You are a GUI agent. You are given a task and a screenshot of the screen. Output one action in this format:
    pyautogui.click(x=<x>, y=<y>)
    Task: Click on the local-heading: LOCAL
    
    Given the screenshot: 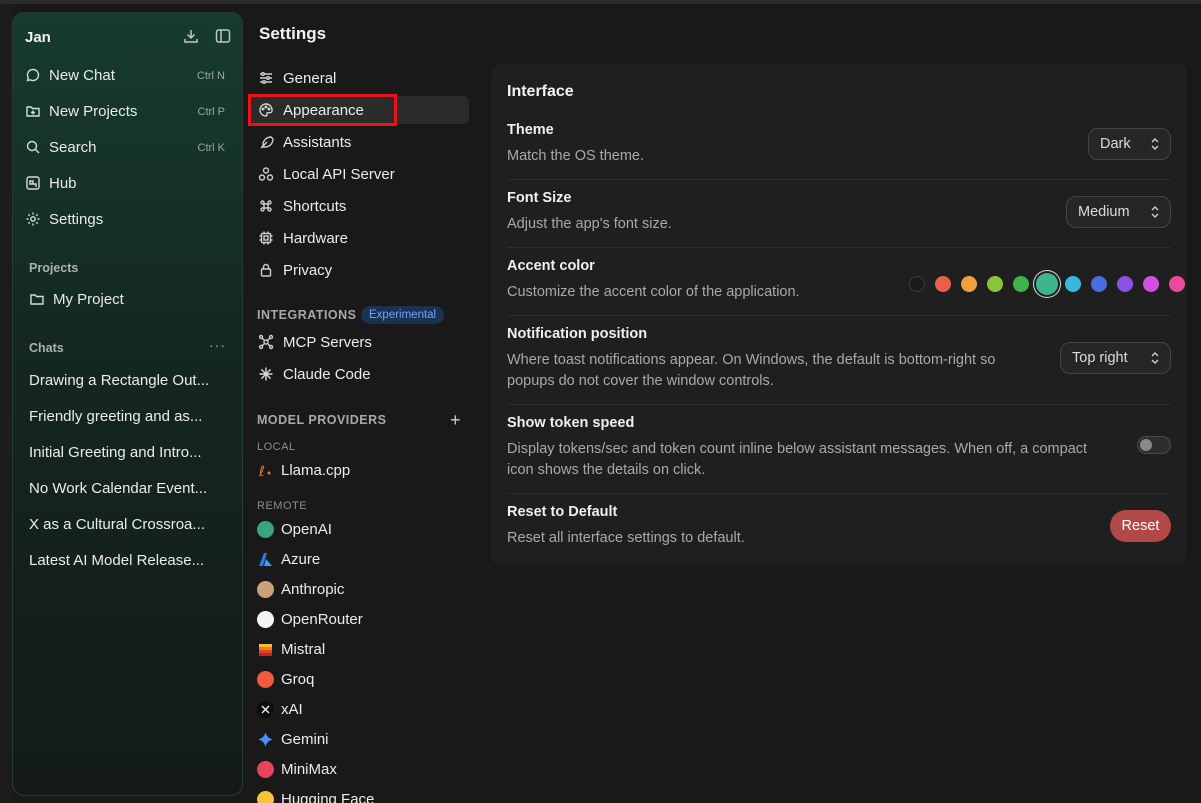 What is the action you would take?
    pyautogui.click(x=276, y=447)
    